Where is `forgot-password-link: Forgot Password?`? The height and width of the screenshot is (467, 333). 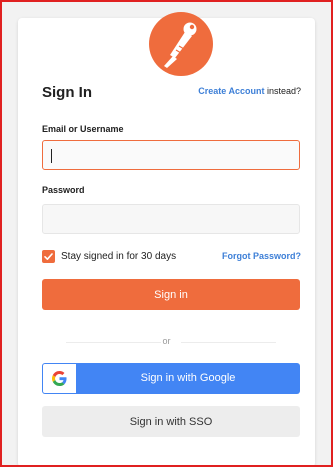
forgot-password-link: Forgot Password? is located at coordinates (261, 256).